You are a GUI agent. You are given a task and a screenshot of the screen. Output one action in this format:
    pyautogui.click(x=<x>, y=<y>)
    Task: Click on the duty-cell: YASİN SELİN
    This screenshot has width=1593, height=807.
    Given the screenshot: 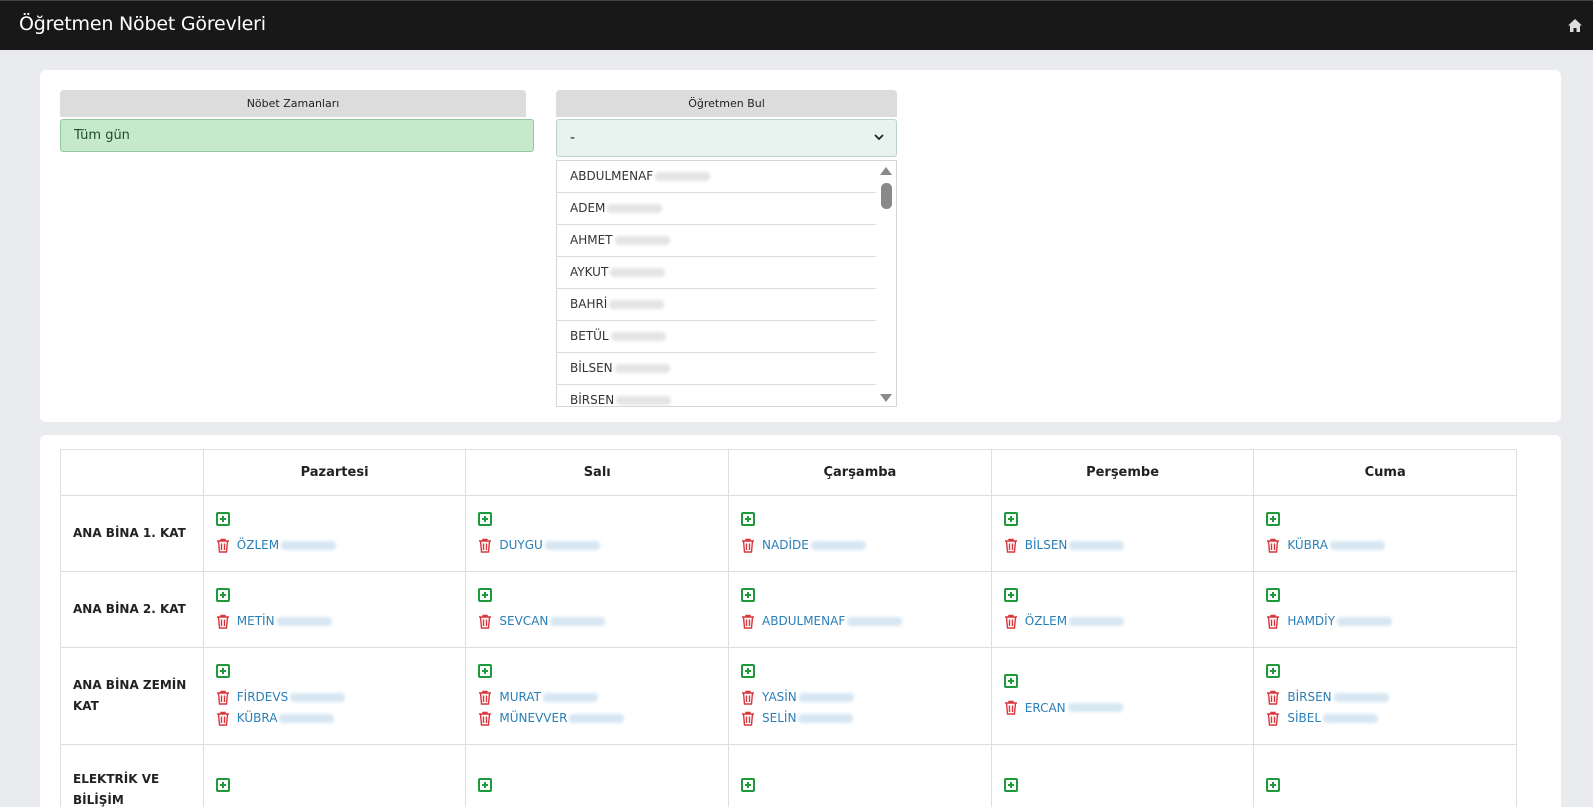 What is the action you would take?
    pyautogui.click(x=860, y=696)
    